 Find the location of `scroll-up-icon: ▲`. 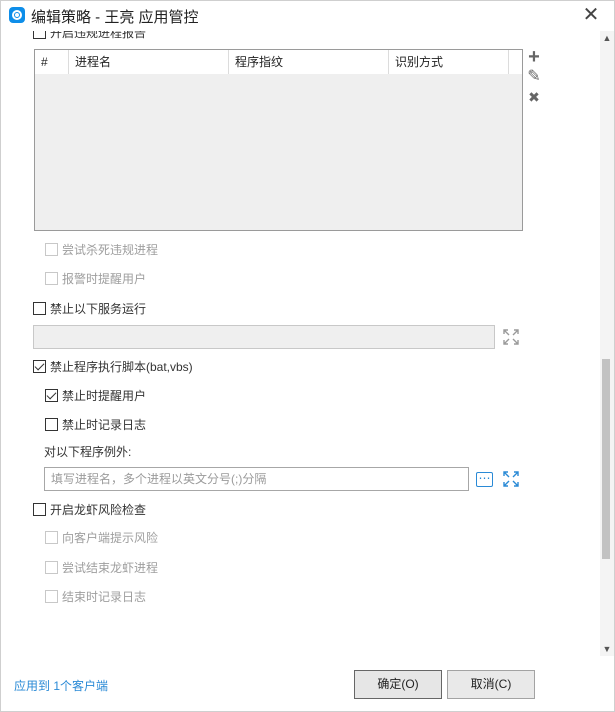

scroll-up-icon: ▲ is located at coordinates (607, 38).